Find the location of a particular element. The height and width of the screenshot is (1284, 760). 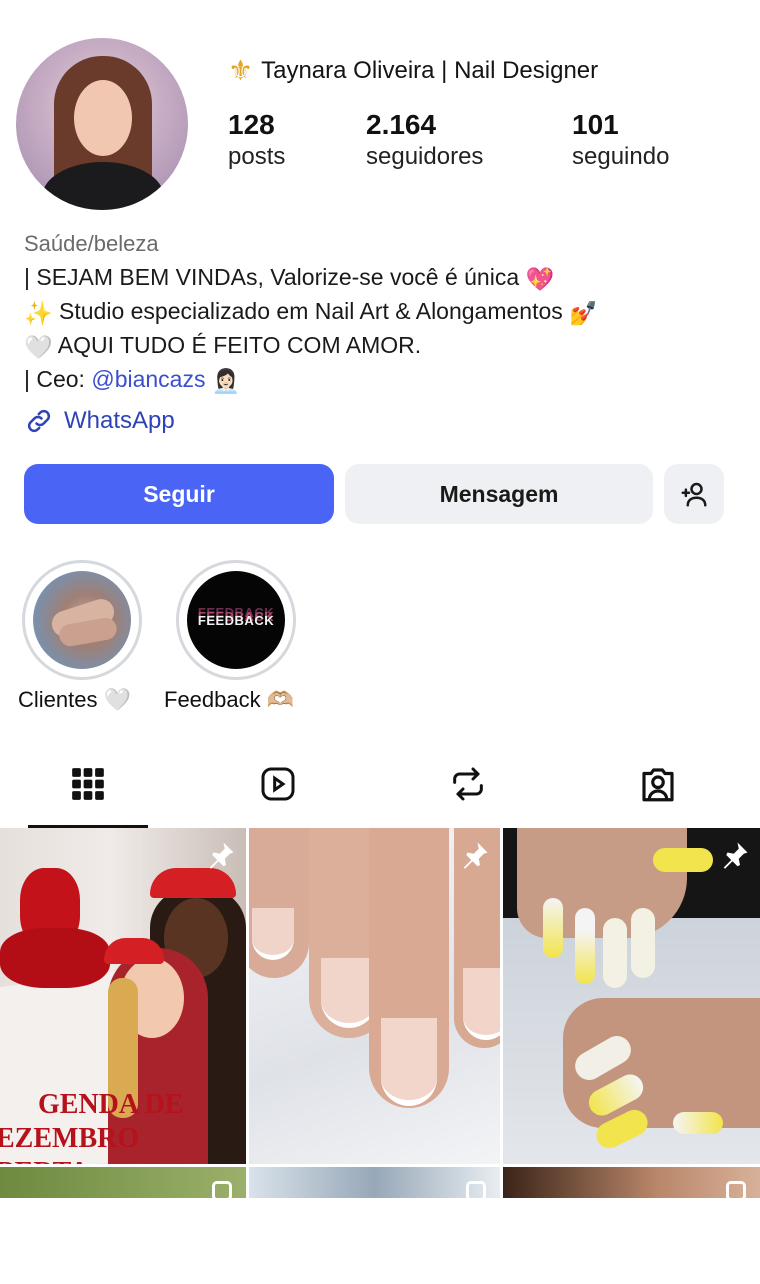

post-1-overlay-text: GENDA DE EZEMBRO BERTA is located at coordinates (91, 1109).